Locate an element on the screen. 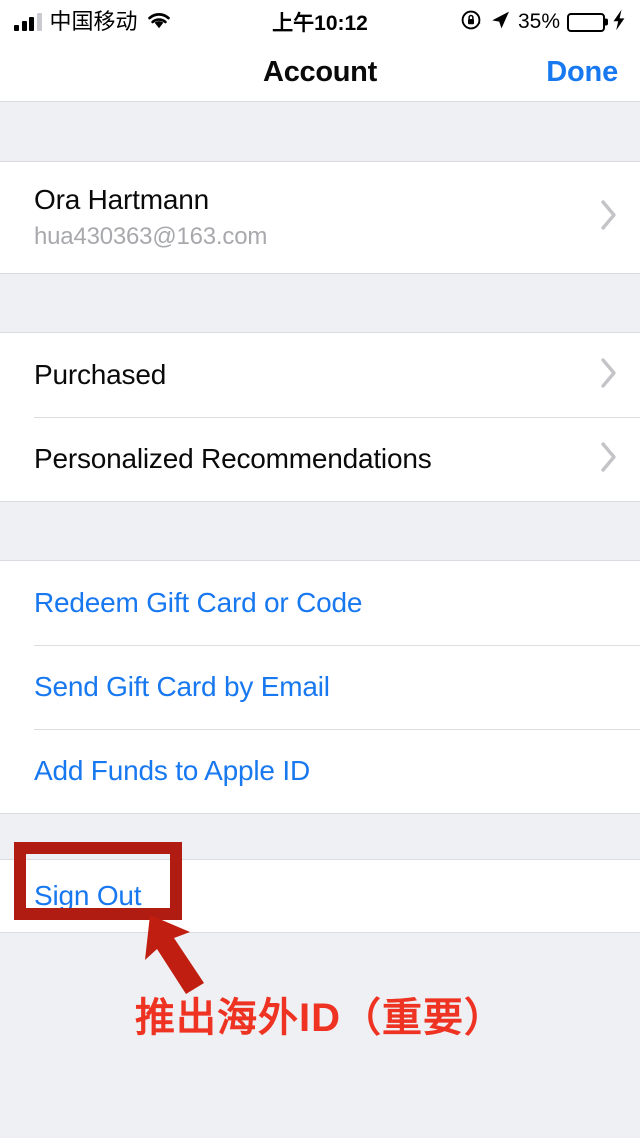  action-row-add-funds: Add Funds to Apple ID is located at coordinates (320, 771).